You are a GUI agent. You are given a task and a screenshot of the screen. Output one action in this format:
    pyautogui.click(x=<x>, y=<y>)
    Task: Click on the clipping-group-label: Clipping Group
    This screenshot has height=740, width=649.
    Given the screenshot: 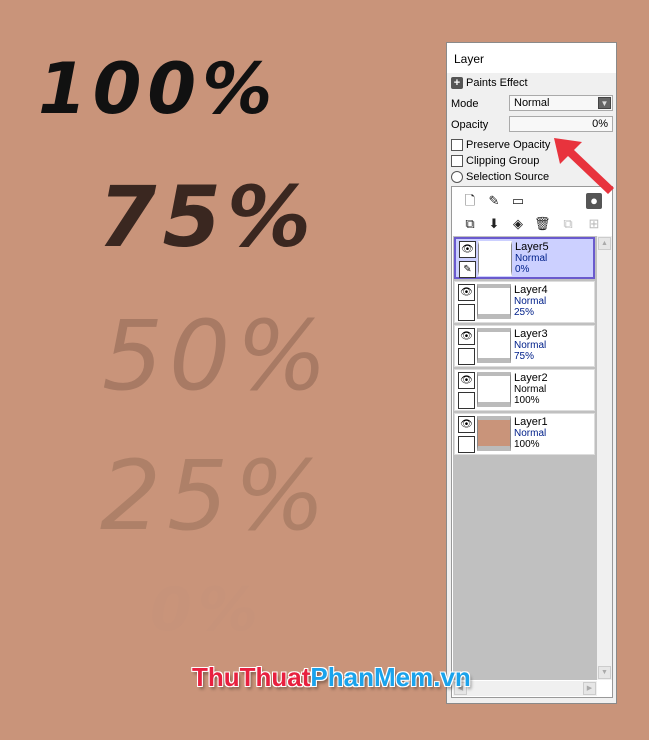 What is the action you would take?
    pyautogui.click(x=503, y=161)
    